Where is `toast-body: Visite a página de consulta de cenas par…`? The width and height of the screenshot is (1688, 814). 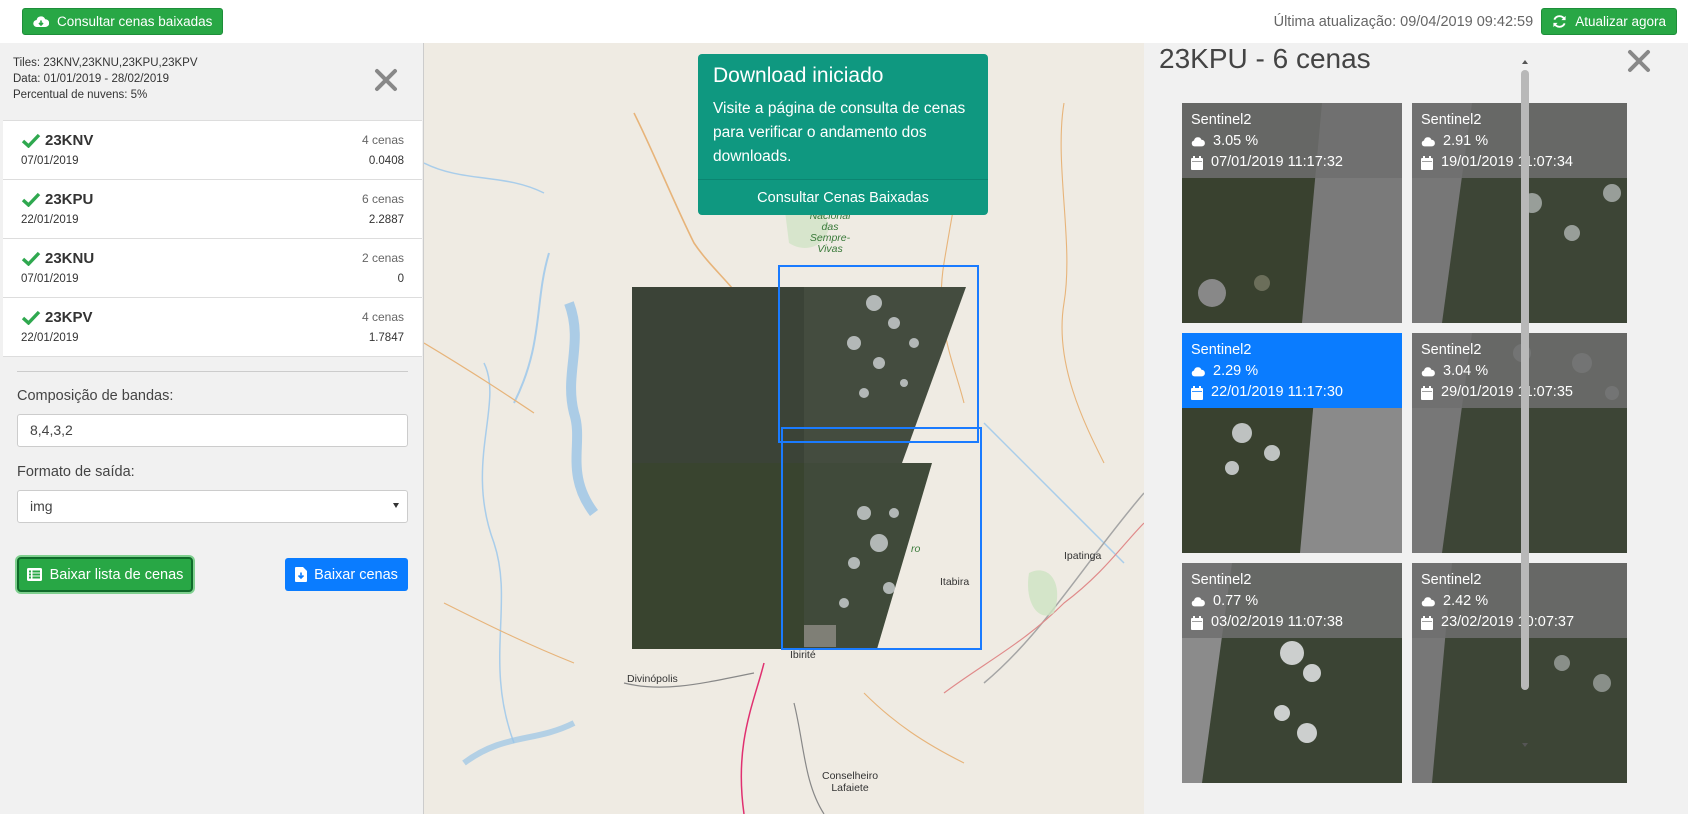 toast-body: Visite a página de consulta de cenas par… is located at coordinates (839, 132).